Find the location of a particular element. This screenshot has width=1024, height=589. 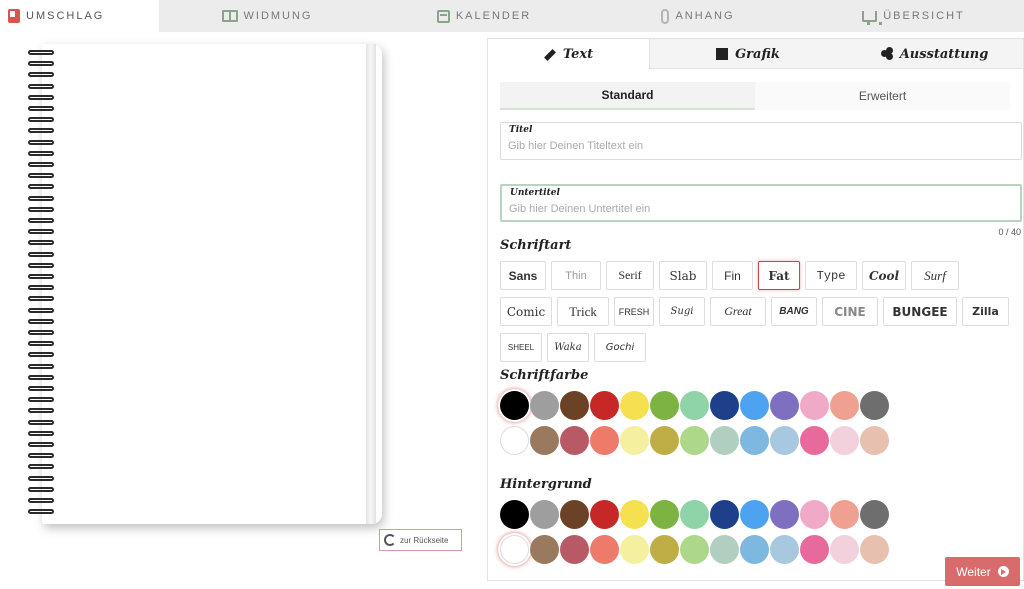

tab-text-label: Text is located at coordinates (578, 54).